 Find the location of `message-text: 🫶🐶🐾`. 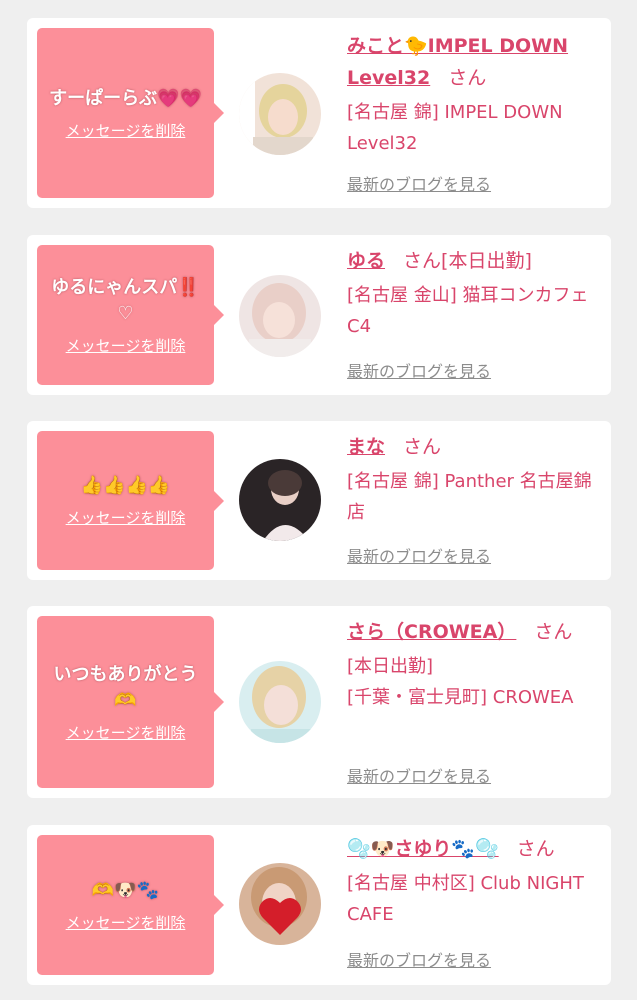

message-text: 🫶🐶🐾 is located at coordinates (125, 890).